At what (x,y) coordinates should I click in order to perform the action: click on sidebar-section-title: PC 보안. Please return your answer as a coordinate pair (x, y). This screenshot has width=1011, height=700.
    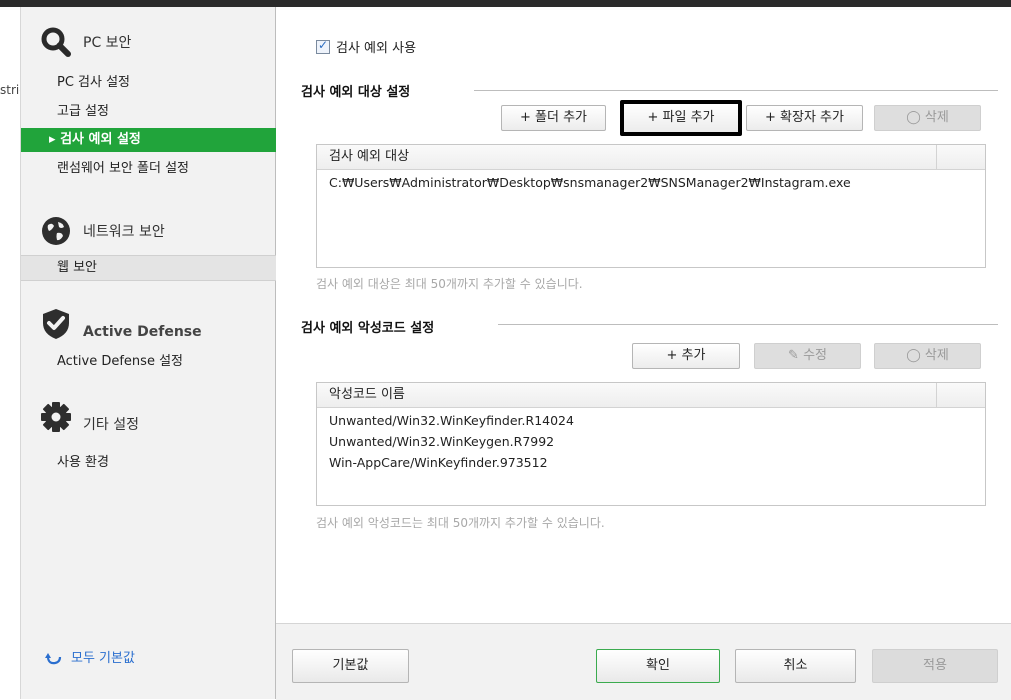
    Looking at the image, I should click on (107, 43).